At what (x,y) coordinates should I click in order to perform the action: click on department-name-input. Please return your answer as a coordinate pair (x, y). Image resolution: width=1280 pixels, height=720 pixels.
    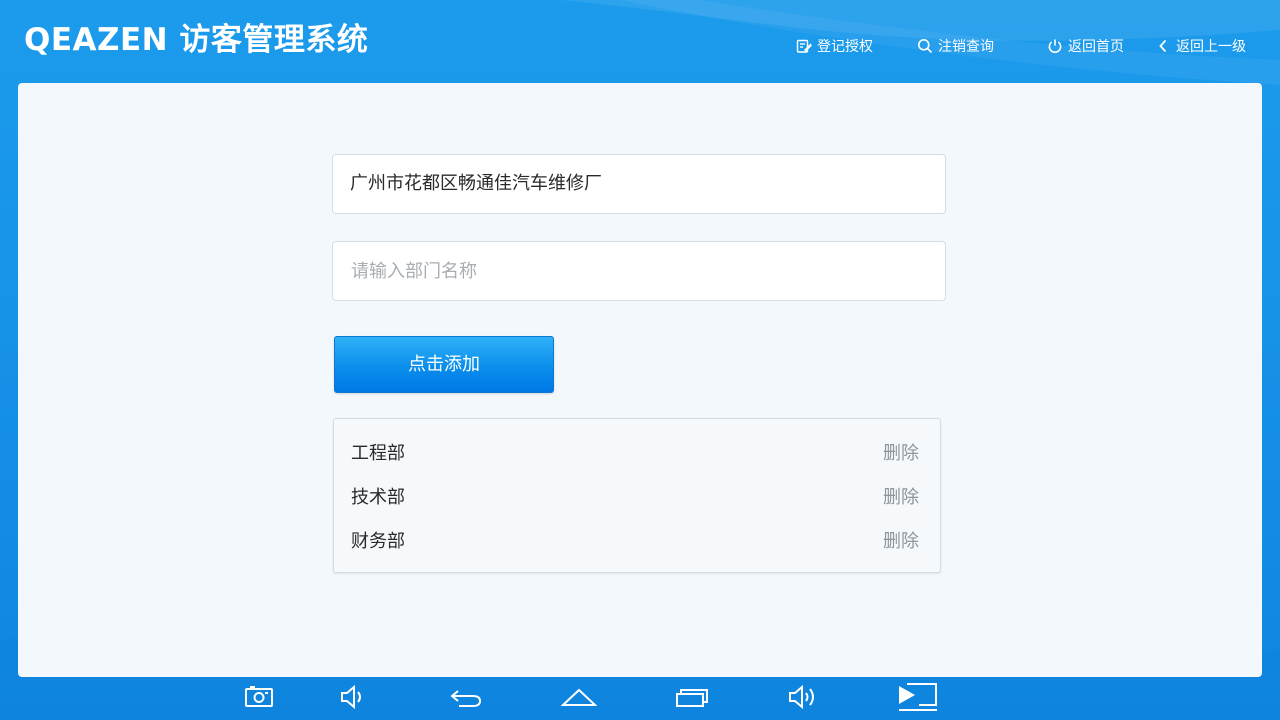
    Looking at the image, I should click on (639, 271).